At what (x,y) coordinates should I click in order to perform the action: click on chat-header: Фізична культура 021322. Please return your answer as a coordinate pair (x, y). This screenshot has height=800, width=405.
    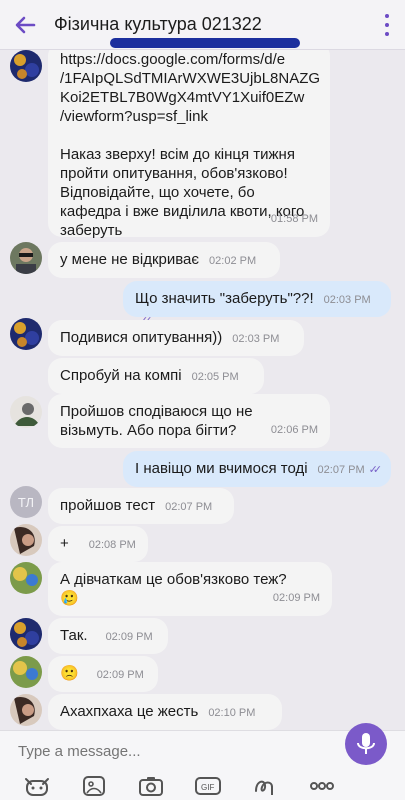
    Looking at the image, I should click on (202, 25).